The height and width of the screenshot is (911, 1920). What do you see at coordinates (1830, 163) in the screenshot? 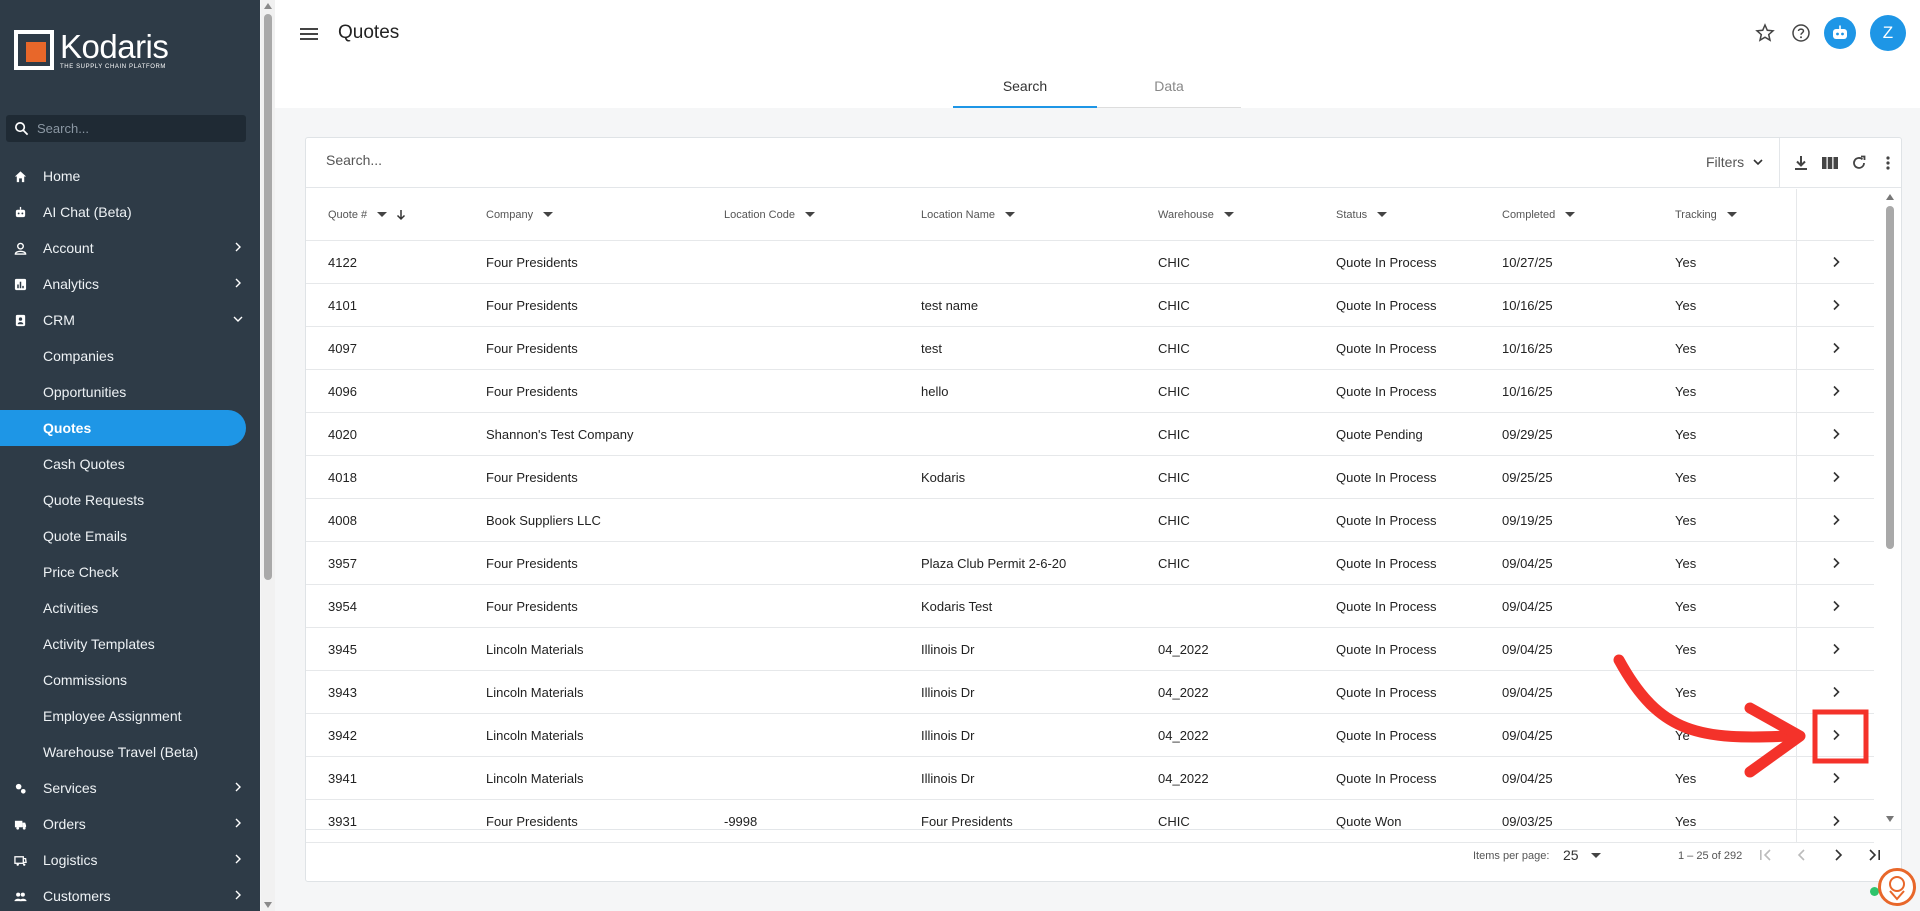
I see `columns-button` at bounding box center [1830, 163].